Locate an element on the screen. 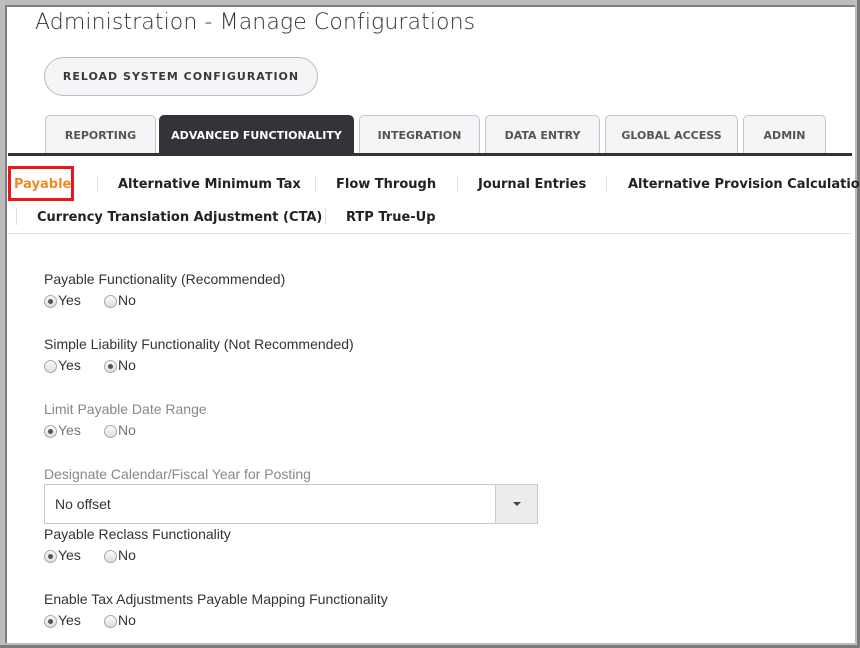  subnav-alternative-provision-calculations: Alternative Provision Calculations is located at coordinates (744, 184).